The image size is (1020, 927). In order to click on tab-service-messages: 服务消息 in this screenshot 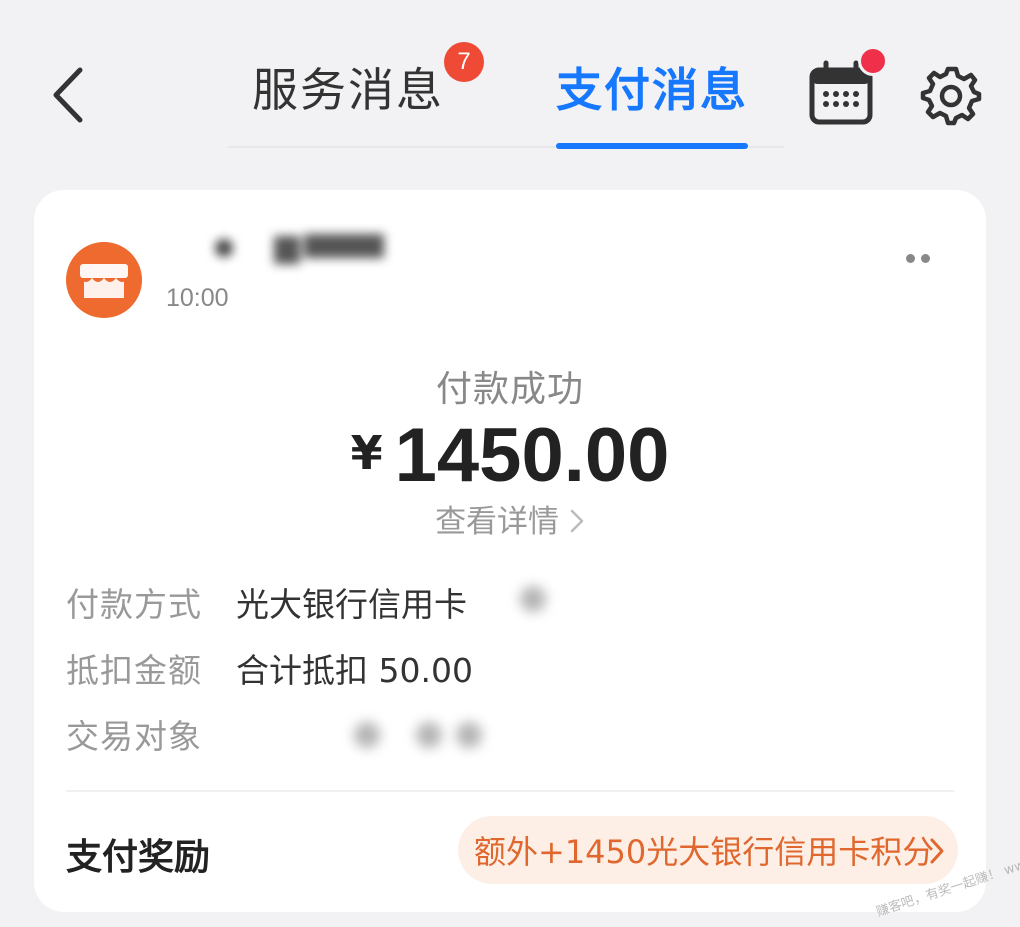, I will do `click(348, 87)`.